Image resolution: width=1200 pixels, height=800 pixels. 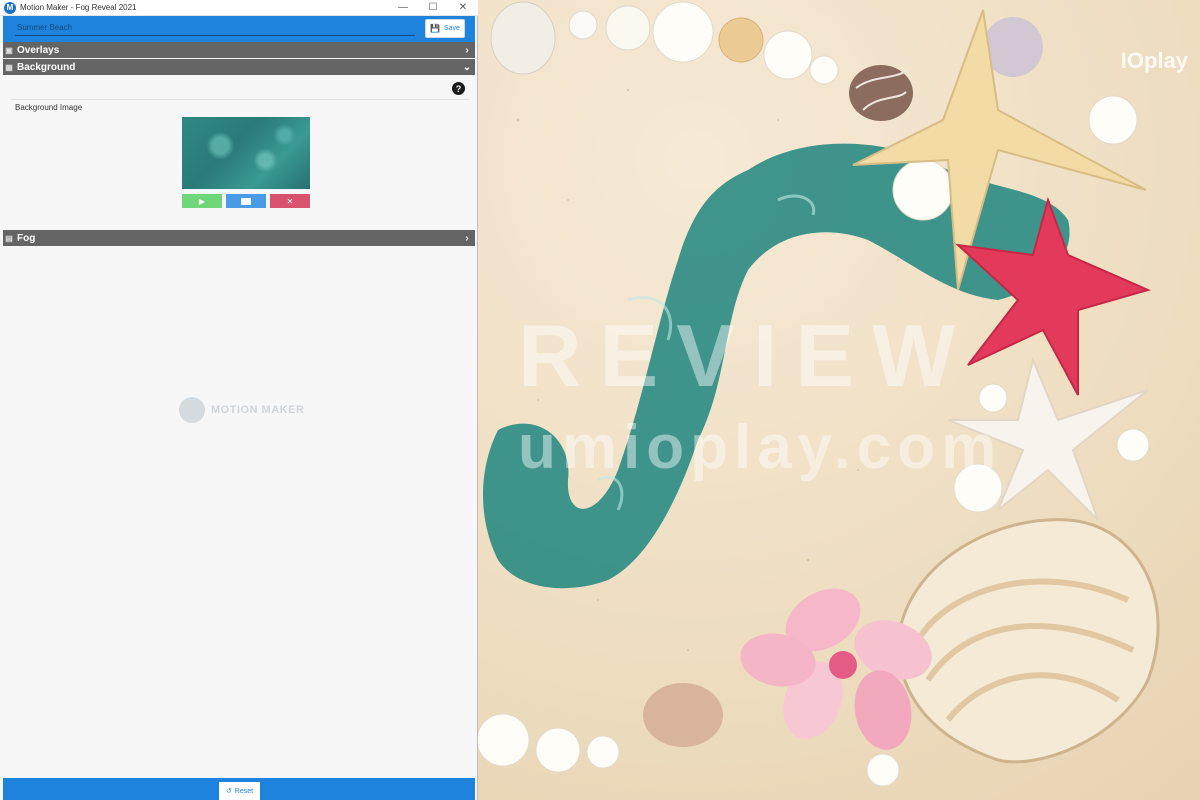 I want to click on app-watermark-icon, so click(x=192, y=410).